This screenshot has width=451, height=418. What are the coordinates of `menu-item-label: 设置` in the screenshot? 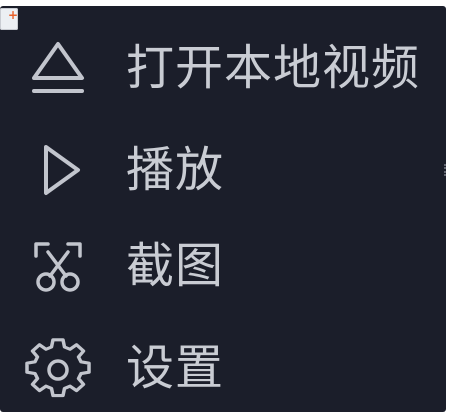 It's located at (175, 368).